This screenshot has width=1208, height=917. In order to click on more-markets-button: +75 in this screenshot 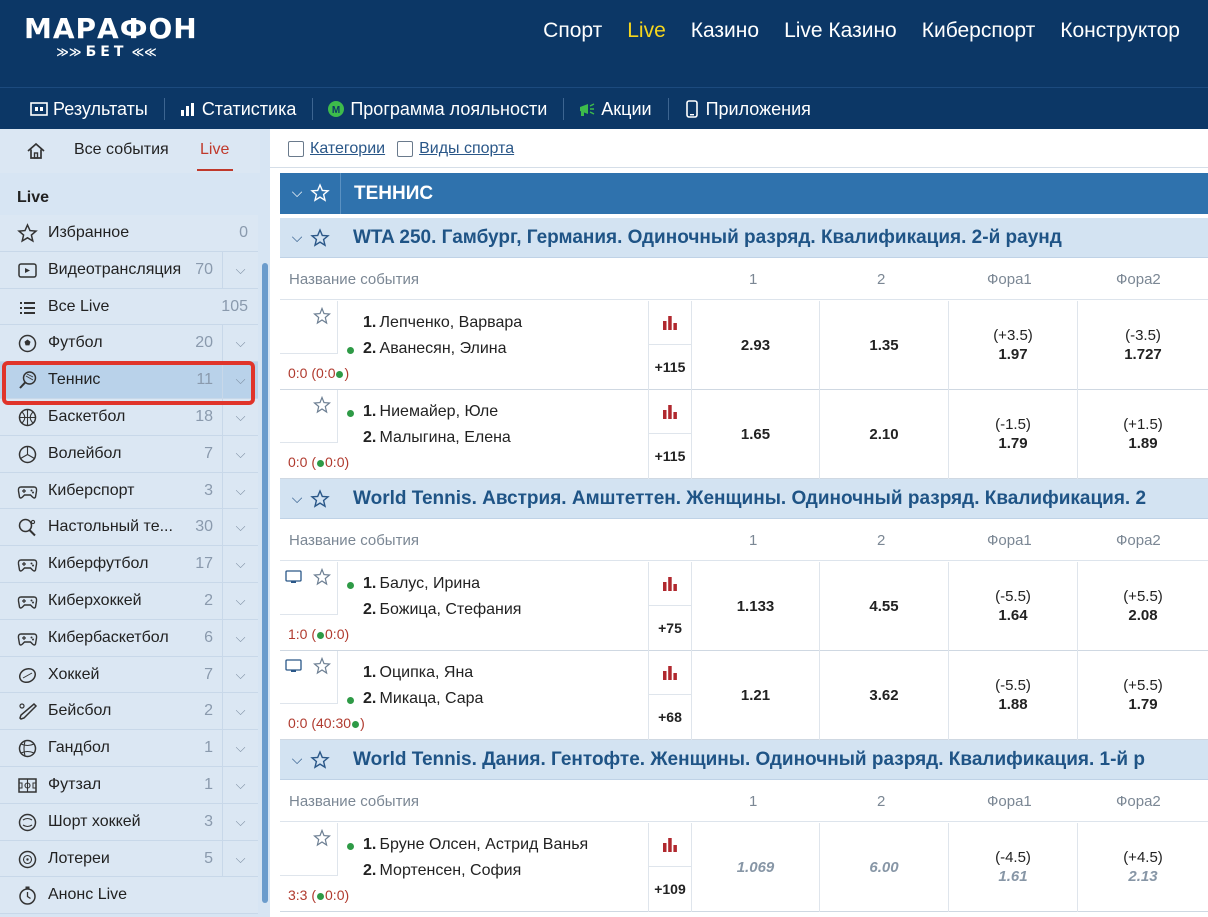, I will do `click(669, 628)`.